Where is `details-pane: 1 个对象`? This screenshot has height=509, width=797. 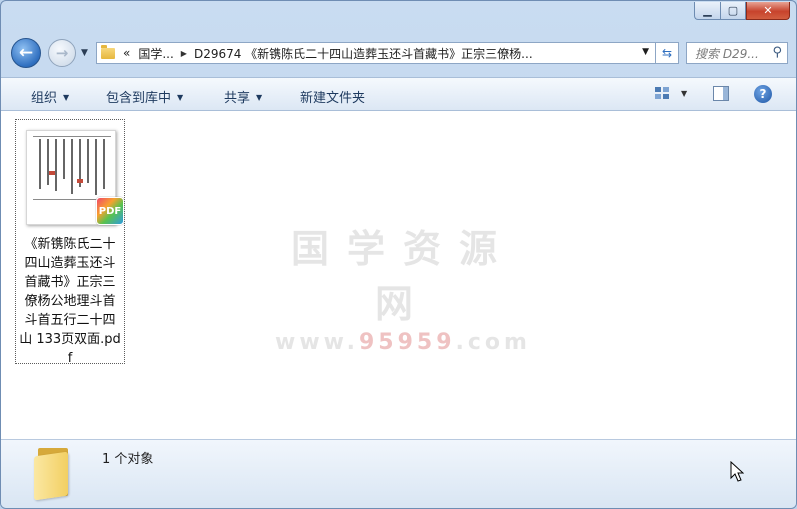 details-pane: 1 个对象 is located at coordinates (398, 473).